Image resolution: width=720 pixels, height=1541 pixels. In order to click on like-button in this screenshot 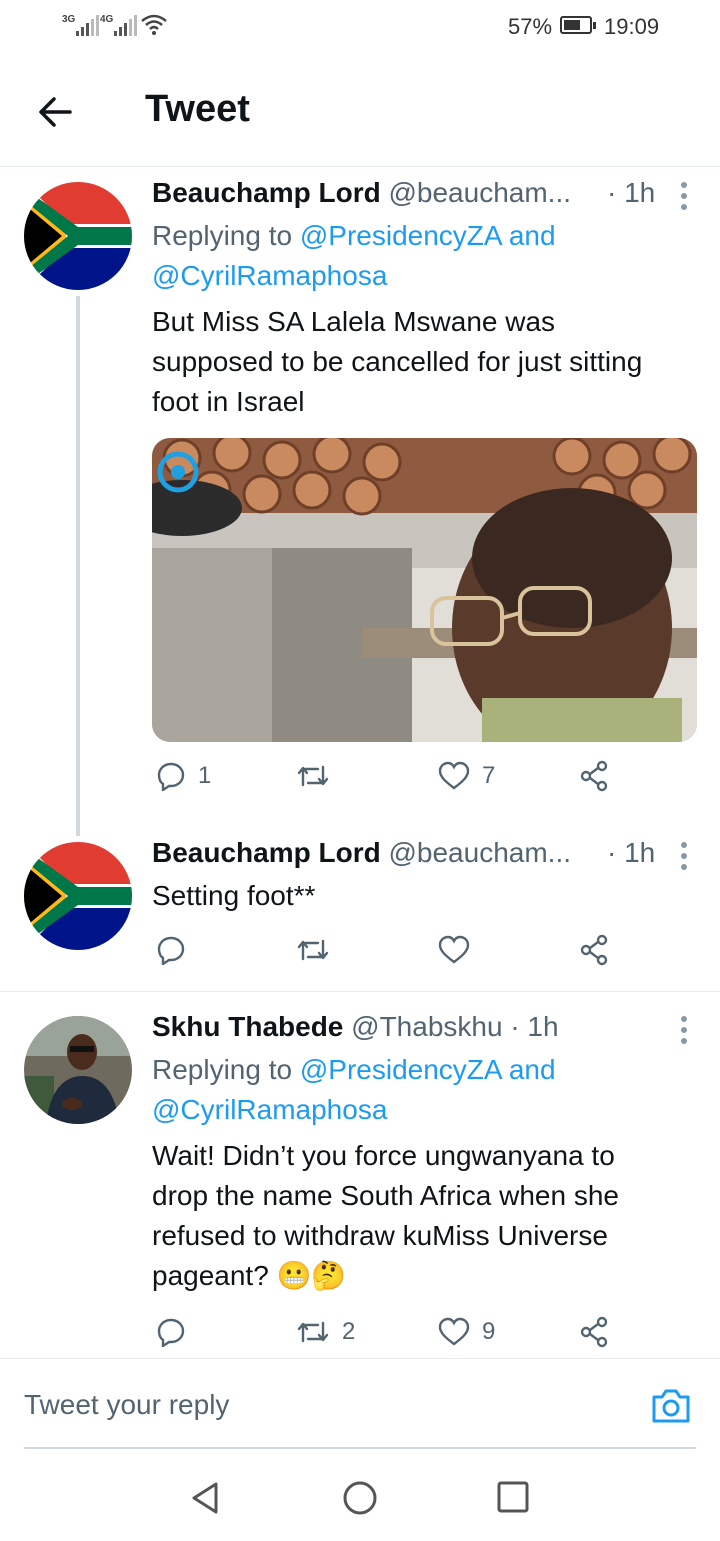, I will do `click(460, 950)`.